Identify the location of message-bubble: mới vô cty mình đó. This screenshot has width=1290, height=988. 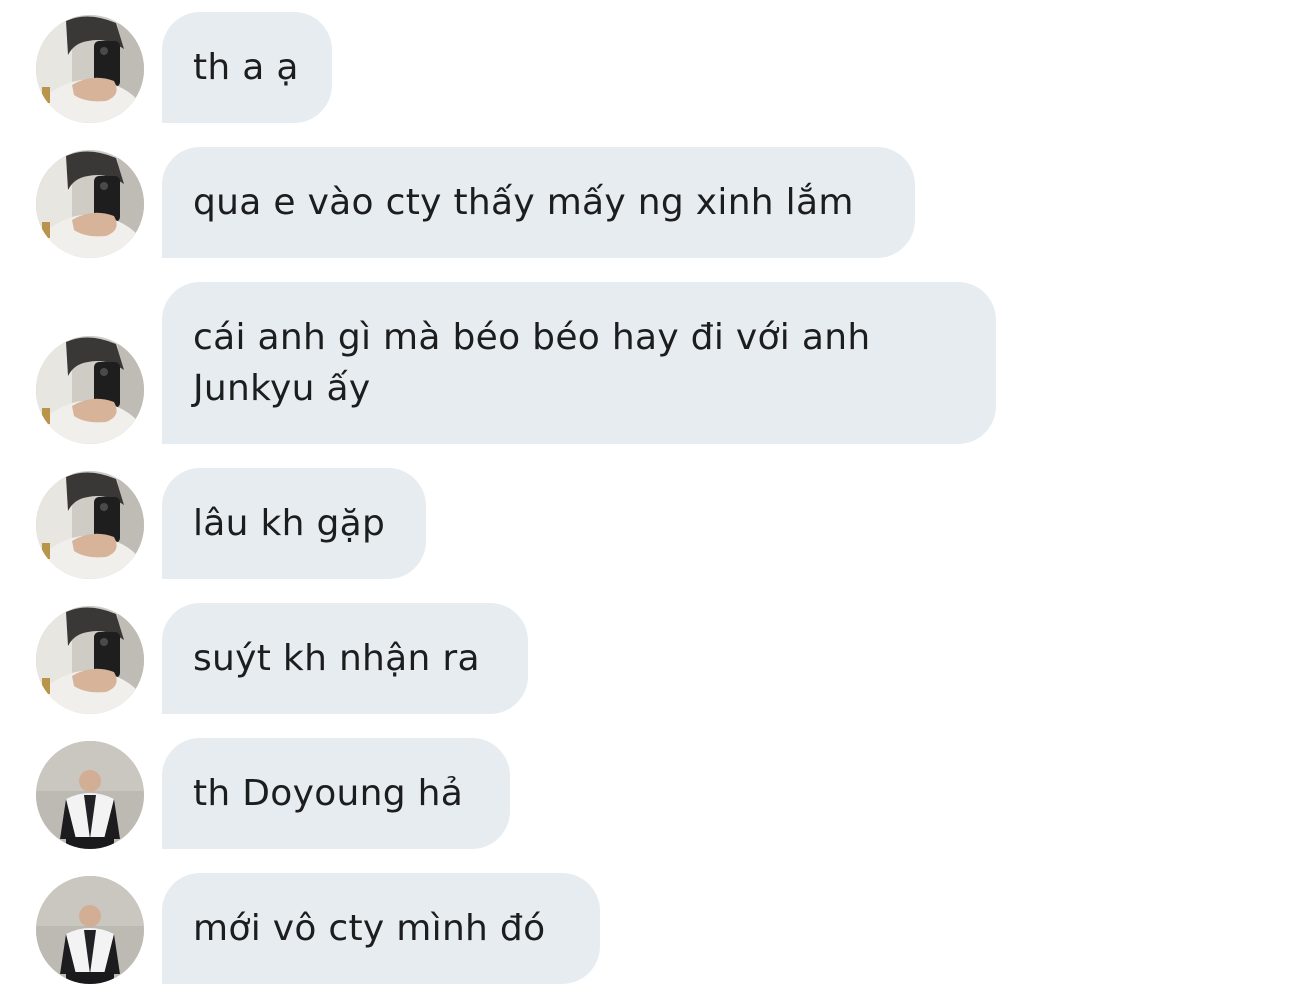
(381, 928).